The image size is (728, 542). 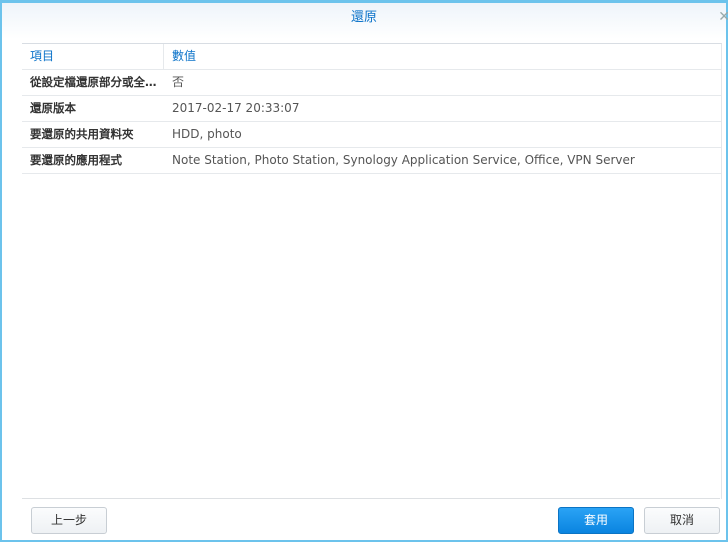 What do you see at coordinates (207, 134) in the screenshot?
I see `value-cell: HDD, photo` at bounding box center [207, 134].